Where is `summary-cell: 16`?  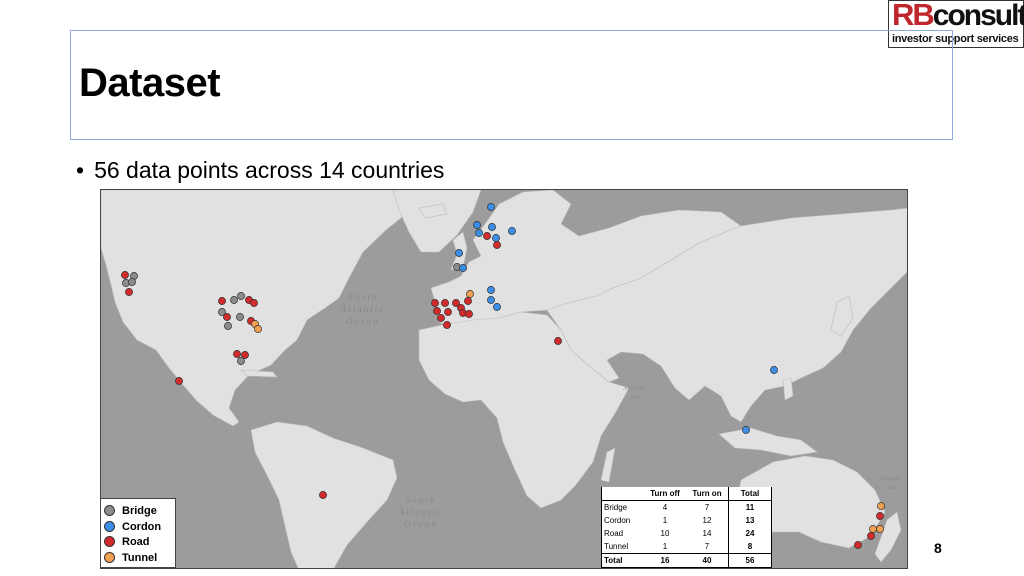
summary-cell: 16 is located at coordinates (665, 560).